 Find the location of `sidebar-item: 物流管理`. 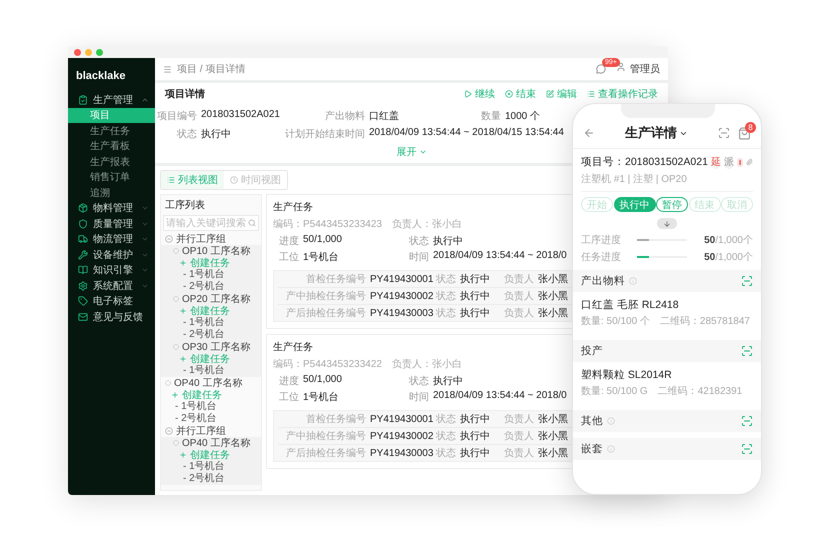

sidebar-item: 物流管理 is located at coordinates (111, 239).